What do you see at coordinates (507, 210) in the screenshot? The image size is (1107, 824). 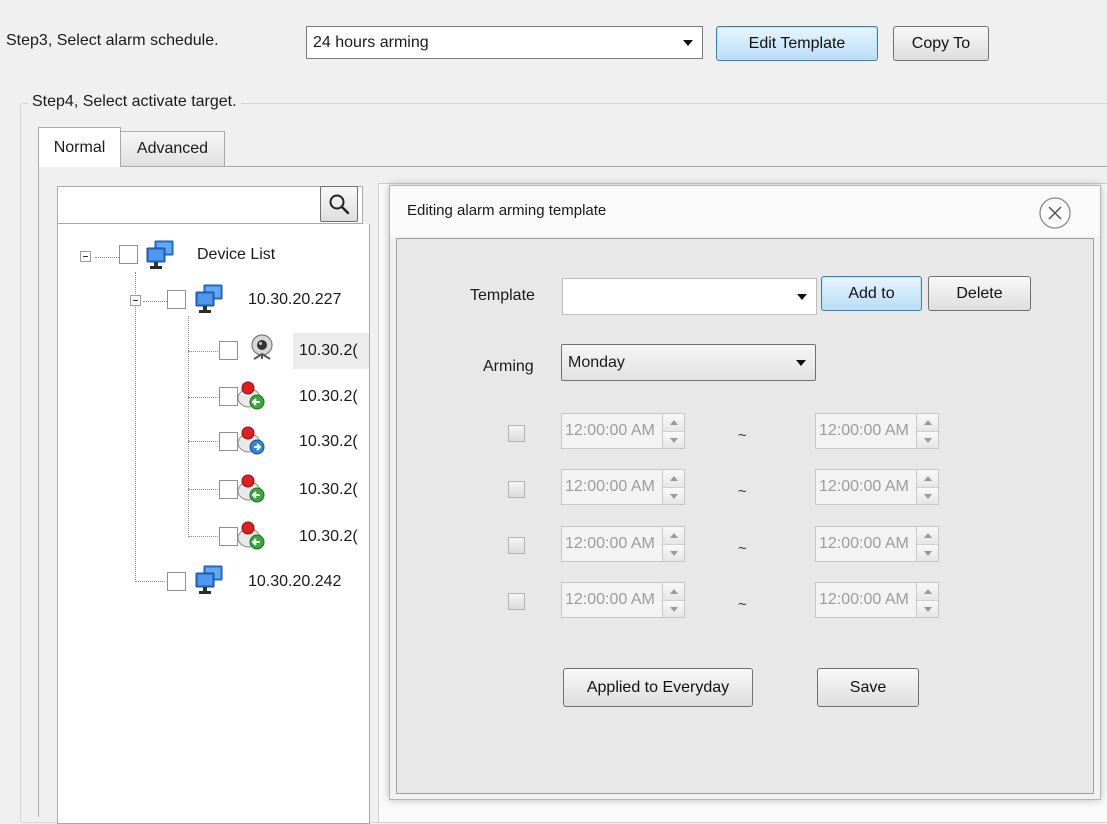 I see `dialog-title: Editing alarm arming template` at bounding box center [507, 210].